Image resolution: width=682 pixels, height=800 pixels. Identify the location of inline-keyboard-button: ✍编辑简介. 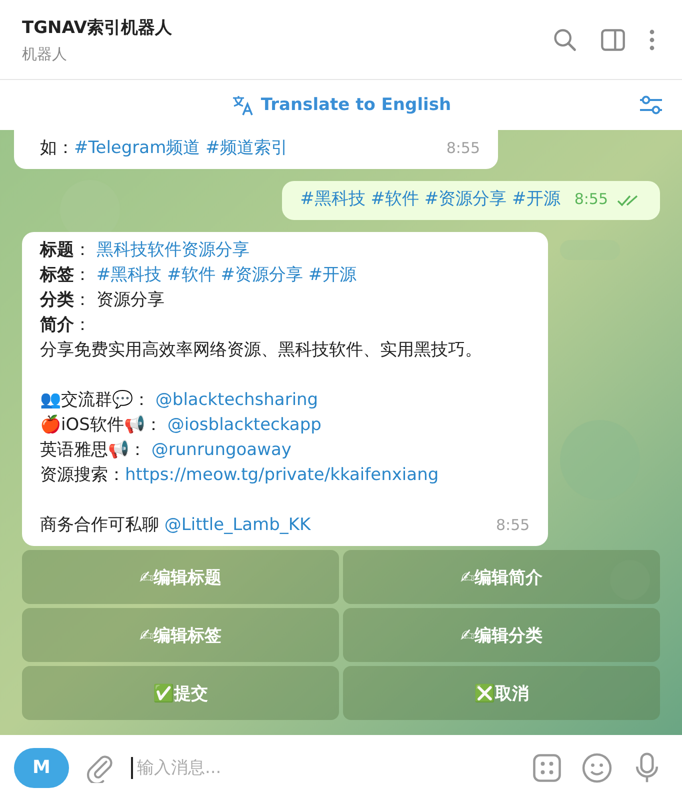
(501, 577).